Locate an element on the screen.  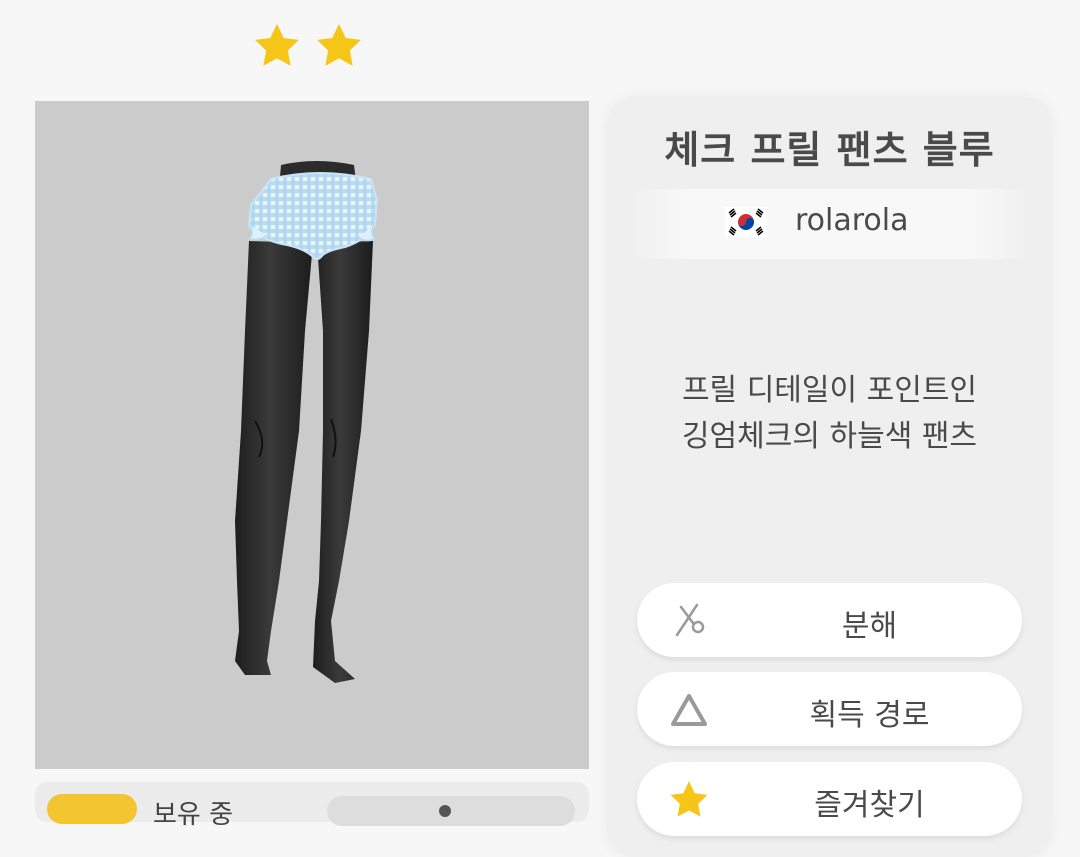
creator-name: rolarola is located at coordinates (852, 220).